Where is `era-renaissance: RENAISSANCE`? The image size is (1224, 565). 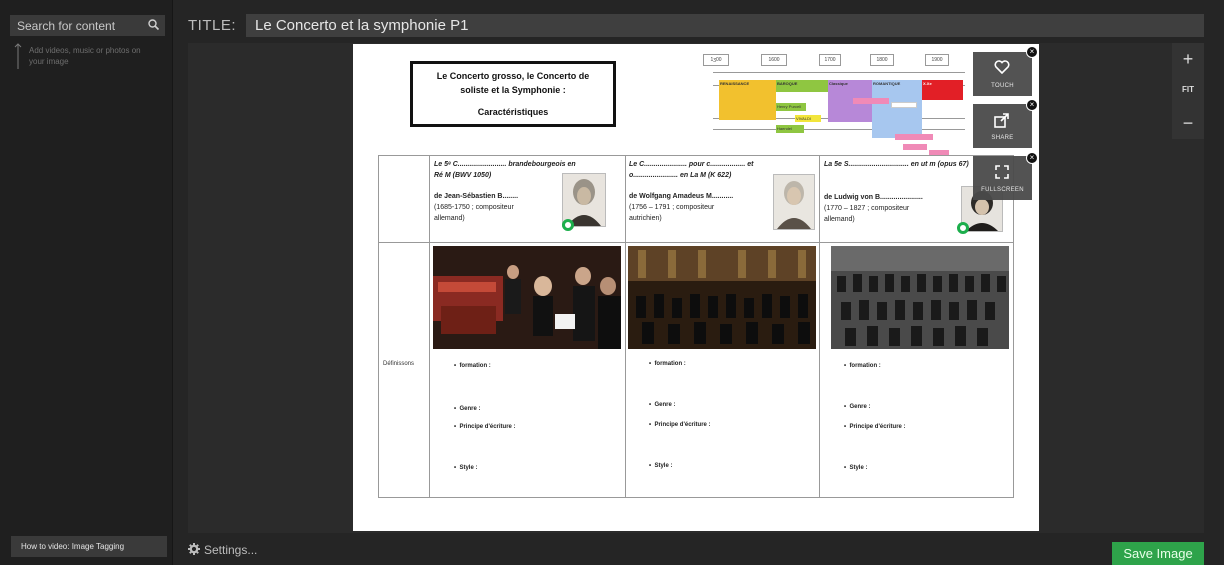
era-renaissance: RENAISSANCE is located at coordinates (747, 100).